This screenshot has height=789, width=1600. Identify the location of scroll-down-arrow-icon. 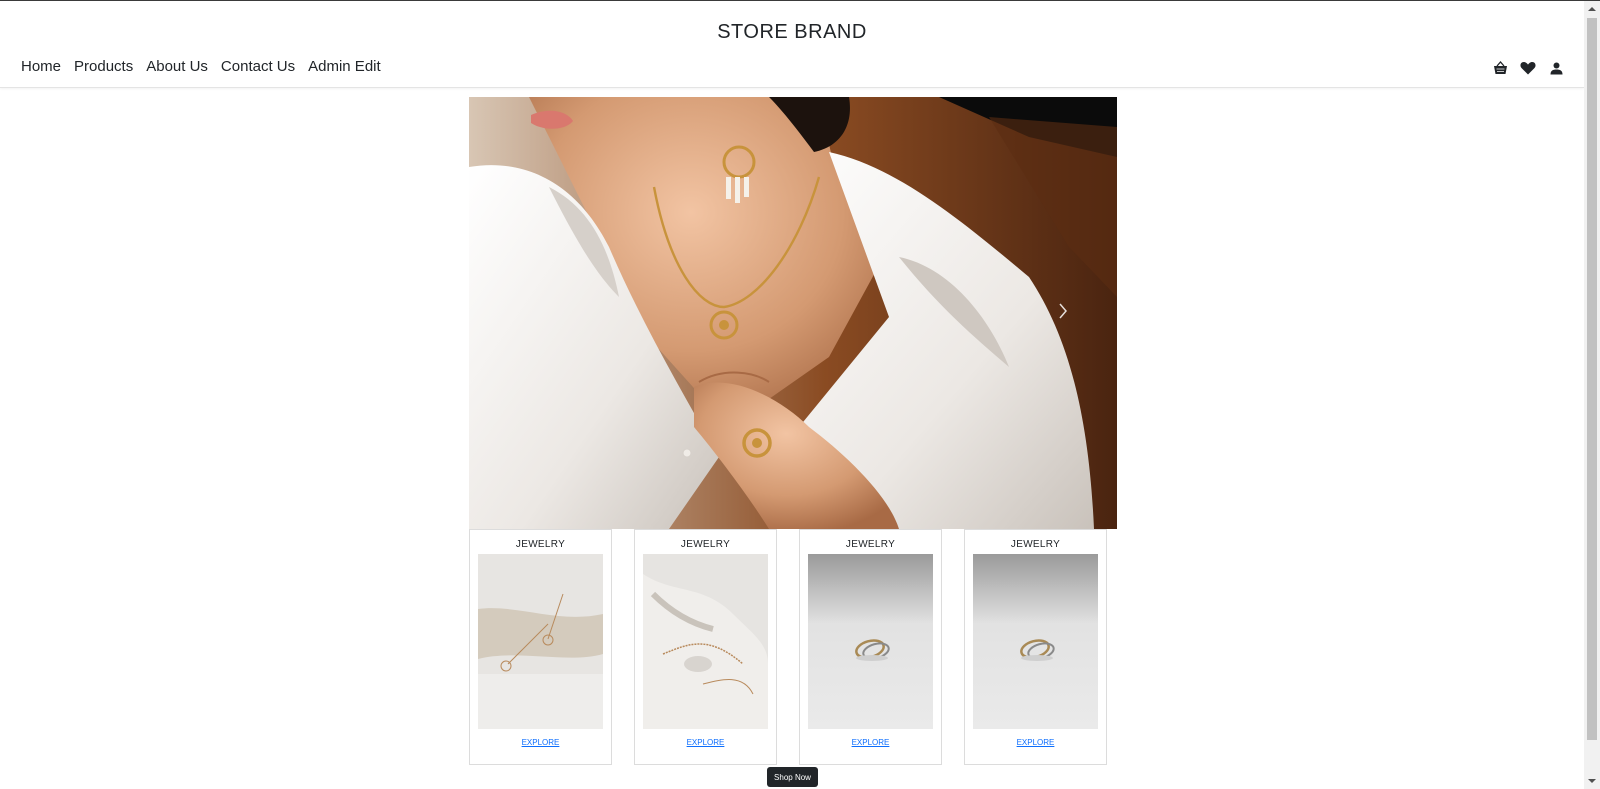
(1592, 781).